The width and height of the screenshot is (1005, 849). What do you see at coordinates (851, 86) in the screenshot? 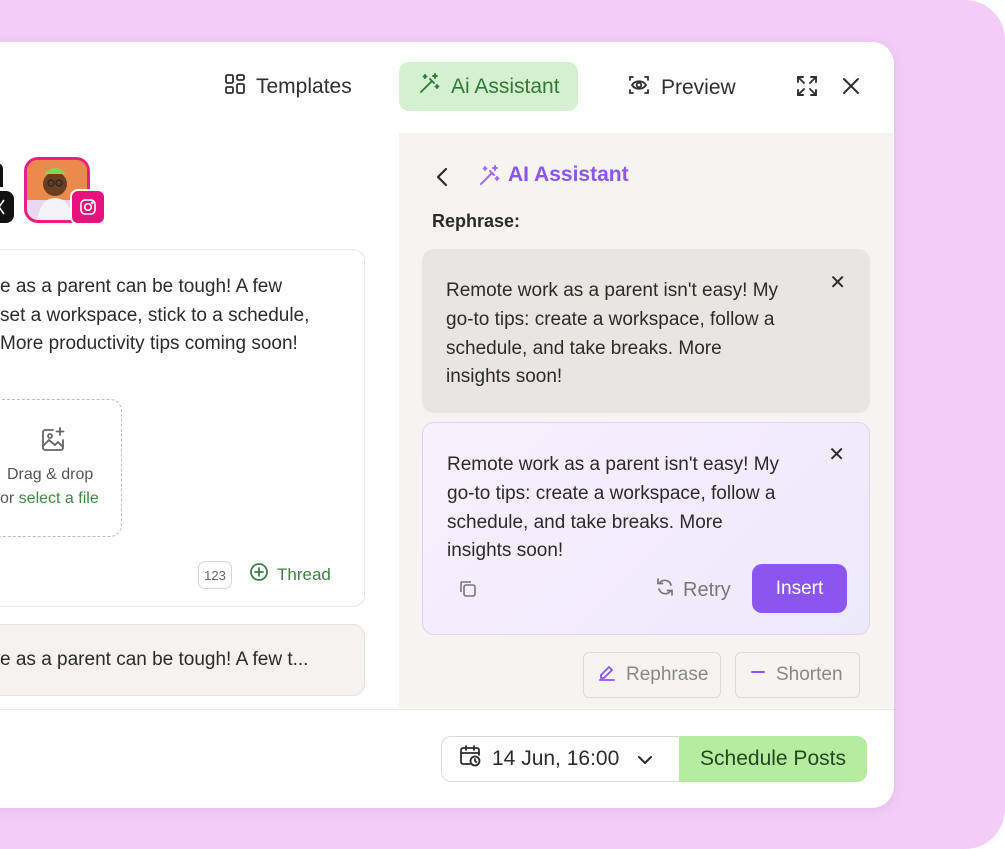
I see `close-icon` at bounding box center [851, 86].